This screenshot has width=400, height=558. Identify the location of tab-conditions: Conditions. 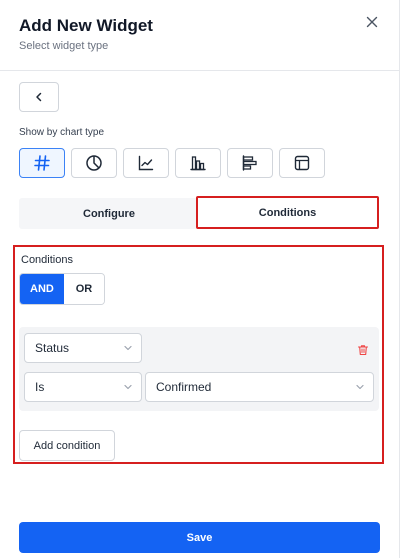
(287, 212).